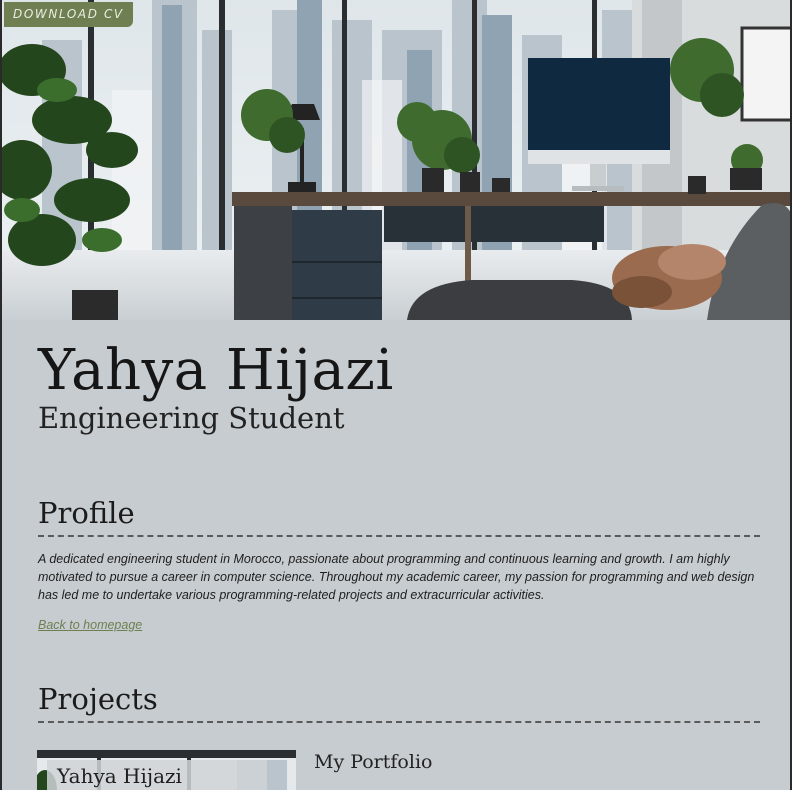 Image resolution: width=792 pixels, height=790 pixels. Describe the element at coordinates (373, 762) in the screenshot. I see `project-title-my-portfolio: My Portfolio` at that location.